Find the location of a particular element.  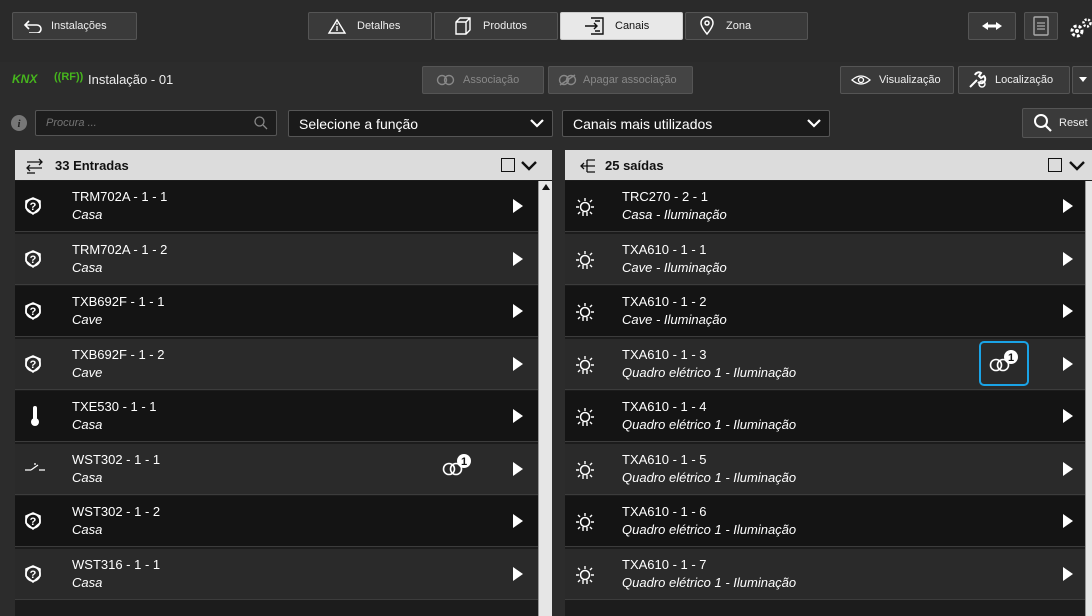

input-channel-row: ? TXB692F - 1 - 1 Cave is located at coordinates (276, 311).